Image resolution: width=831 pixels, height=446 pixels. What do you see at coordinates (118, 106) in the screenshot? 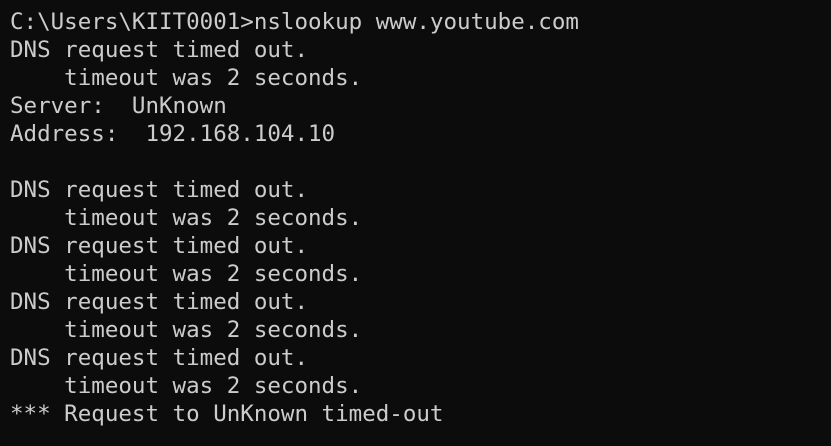
I see `server-line: Server: UnKnown` at bounding box center [118, 106].